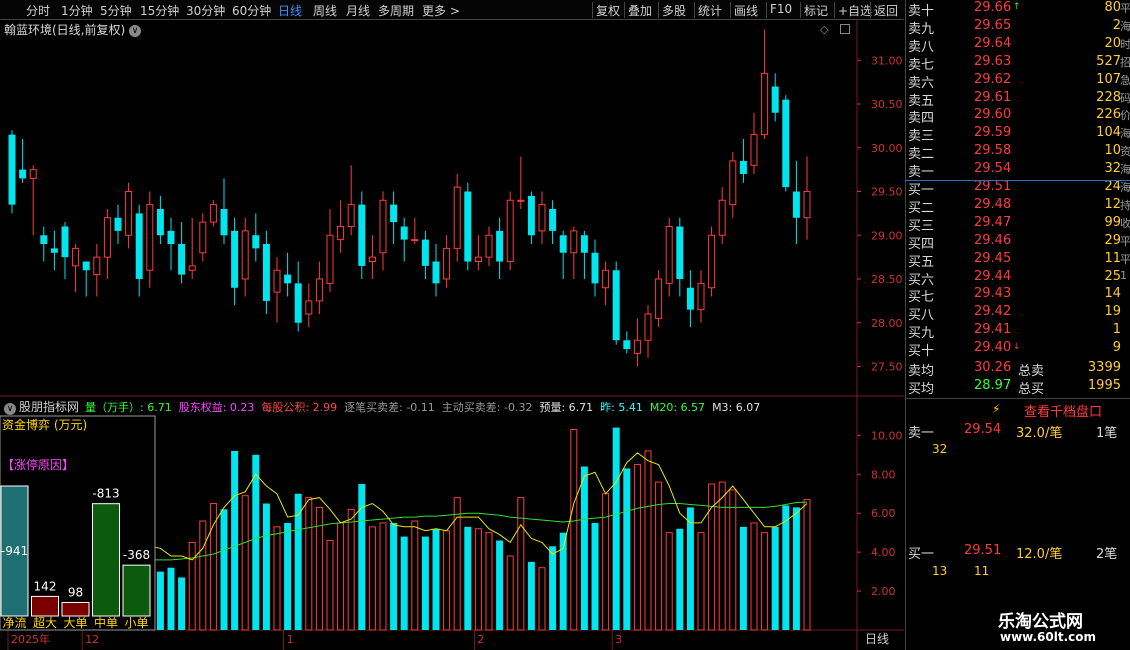  I want to click on sell-level-row: 卖六 29.62 107 急, so click(1018, 81).